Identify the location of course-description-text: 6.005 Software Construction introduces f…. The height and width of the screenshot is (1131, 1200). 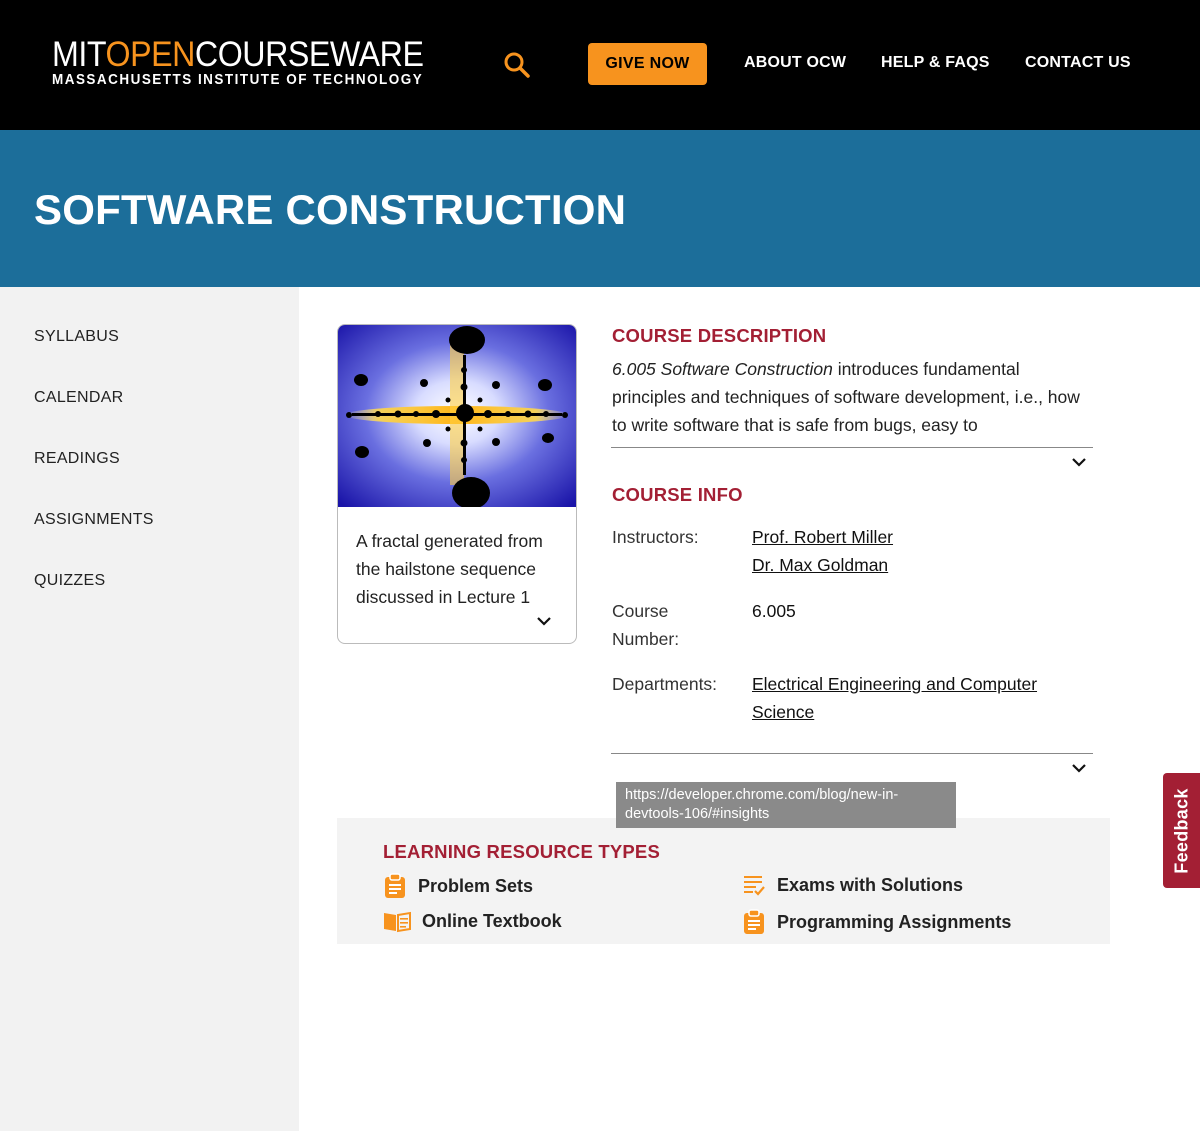
(847, 397).